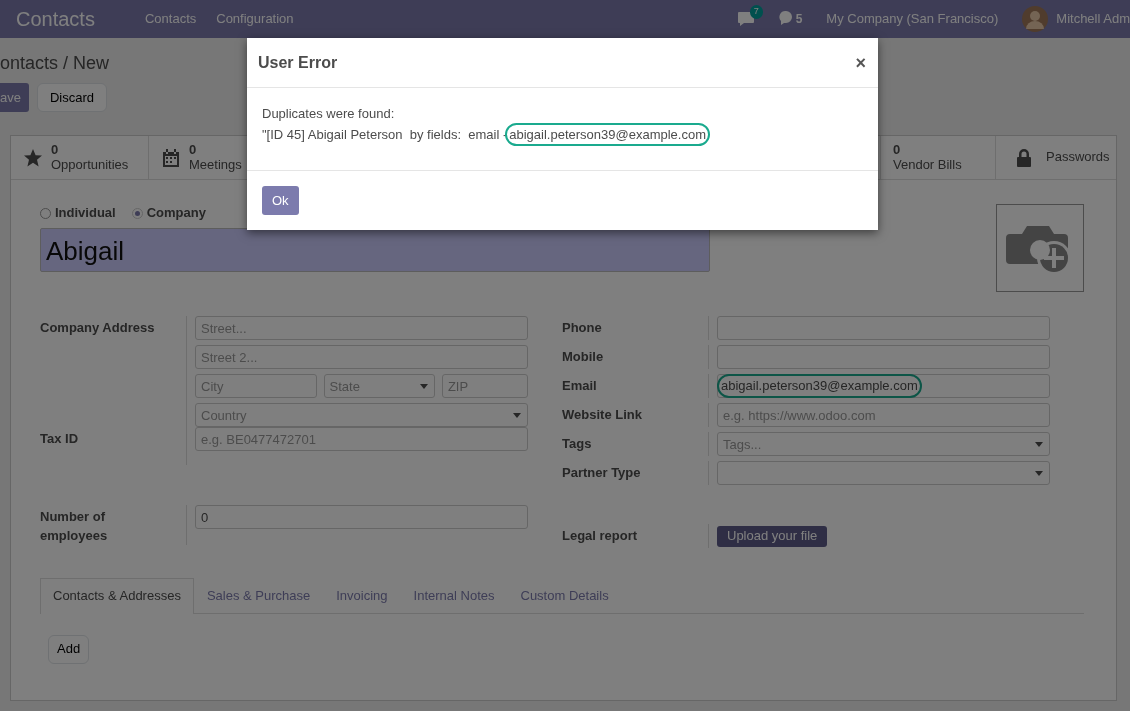  Describe the element at coordinates (860, 63) in the screenshot. I see `close-button: ×` at that location.